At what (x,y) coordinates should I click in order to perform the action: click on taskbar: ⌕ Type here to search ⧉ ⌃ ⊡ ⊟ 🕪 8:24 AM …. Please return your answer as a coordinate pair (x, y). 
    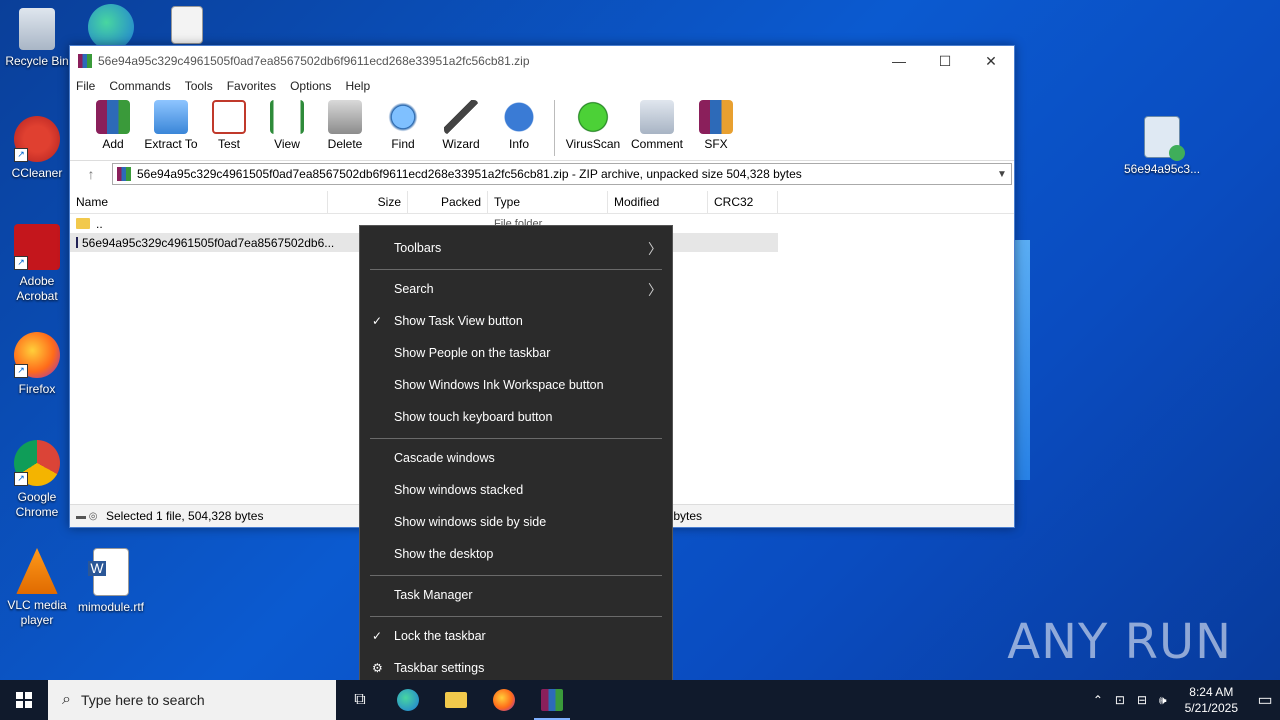
    Looking at the image, I should click on (640, 700).